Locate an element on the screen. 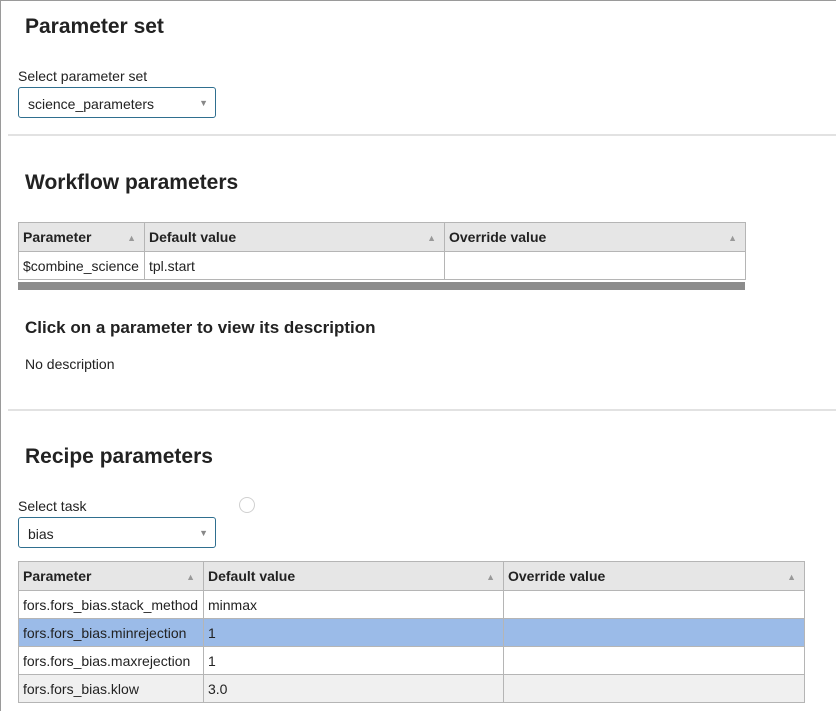  window-left-border is located at coordinates (0, 355).